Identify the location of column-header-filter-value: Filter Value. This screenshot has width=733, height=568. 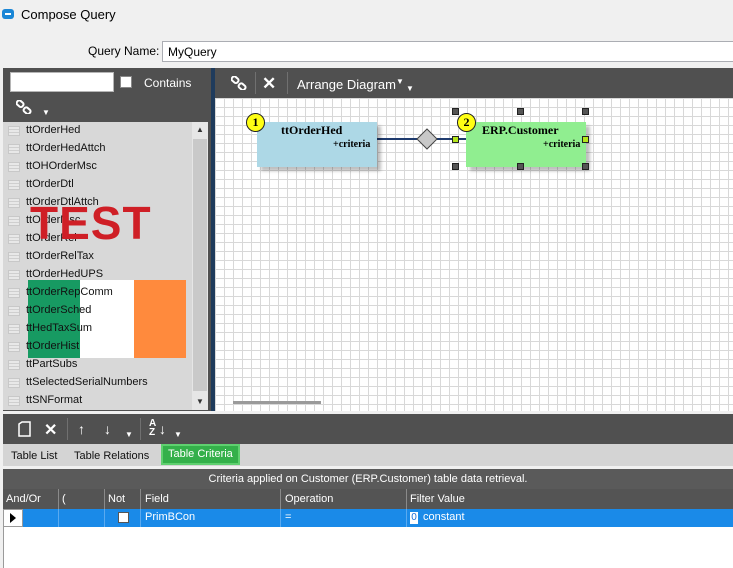
(437, 499).